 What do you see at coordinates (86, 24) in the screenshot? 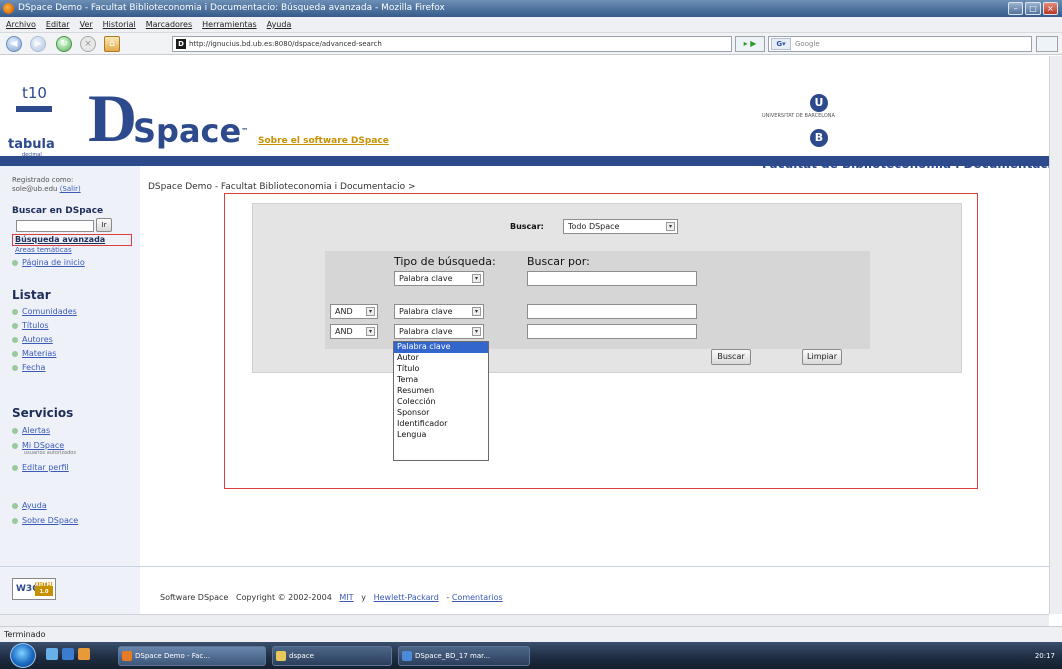
I see `menu-ver: Ver` at bounding box center [86, 24].